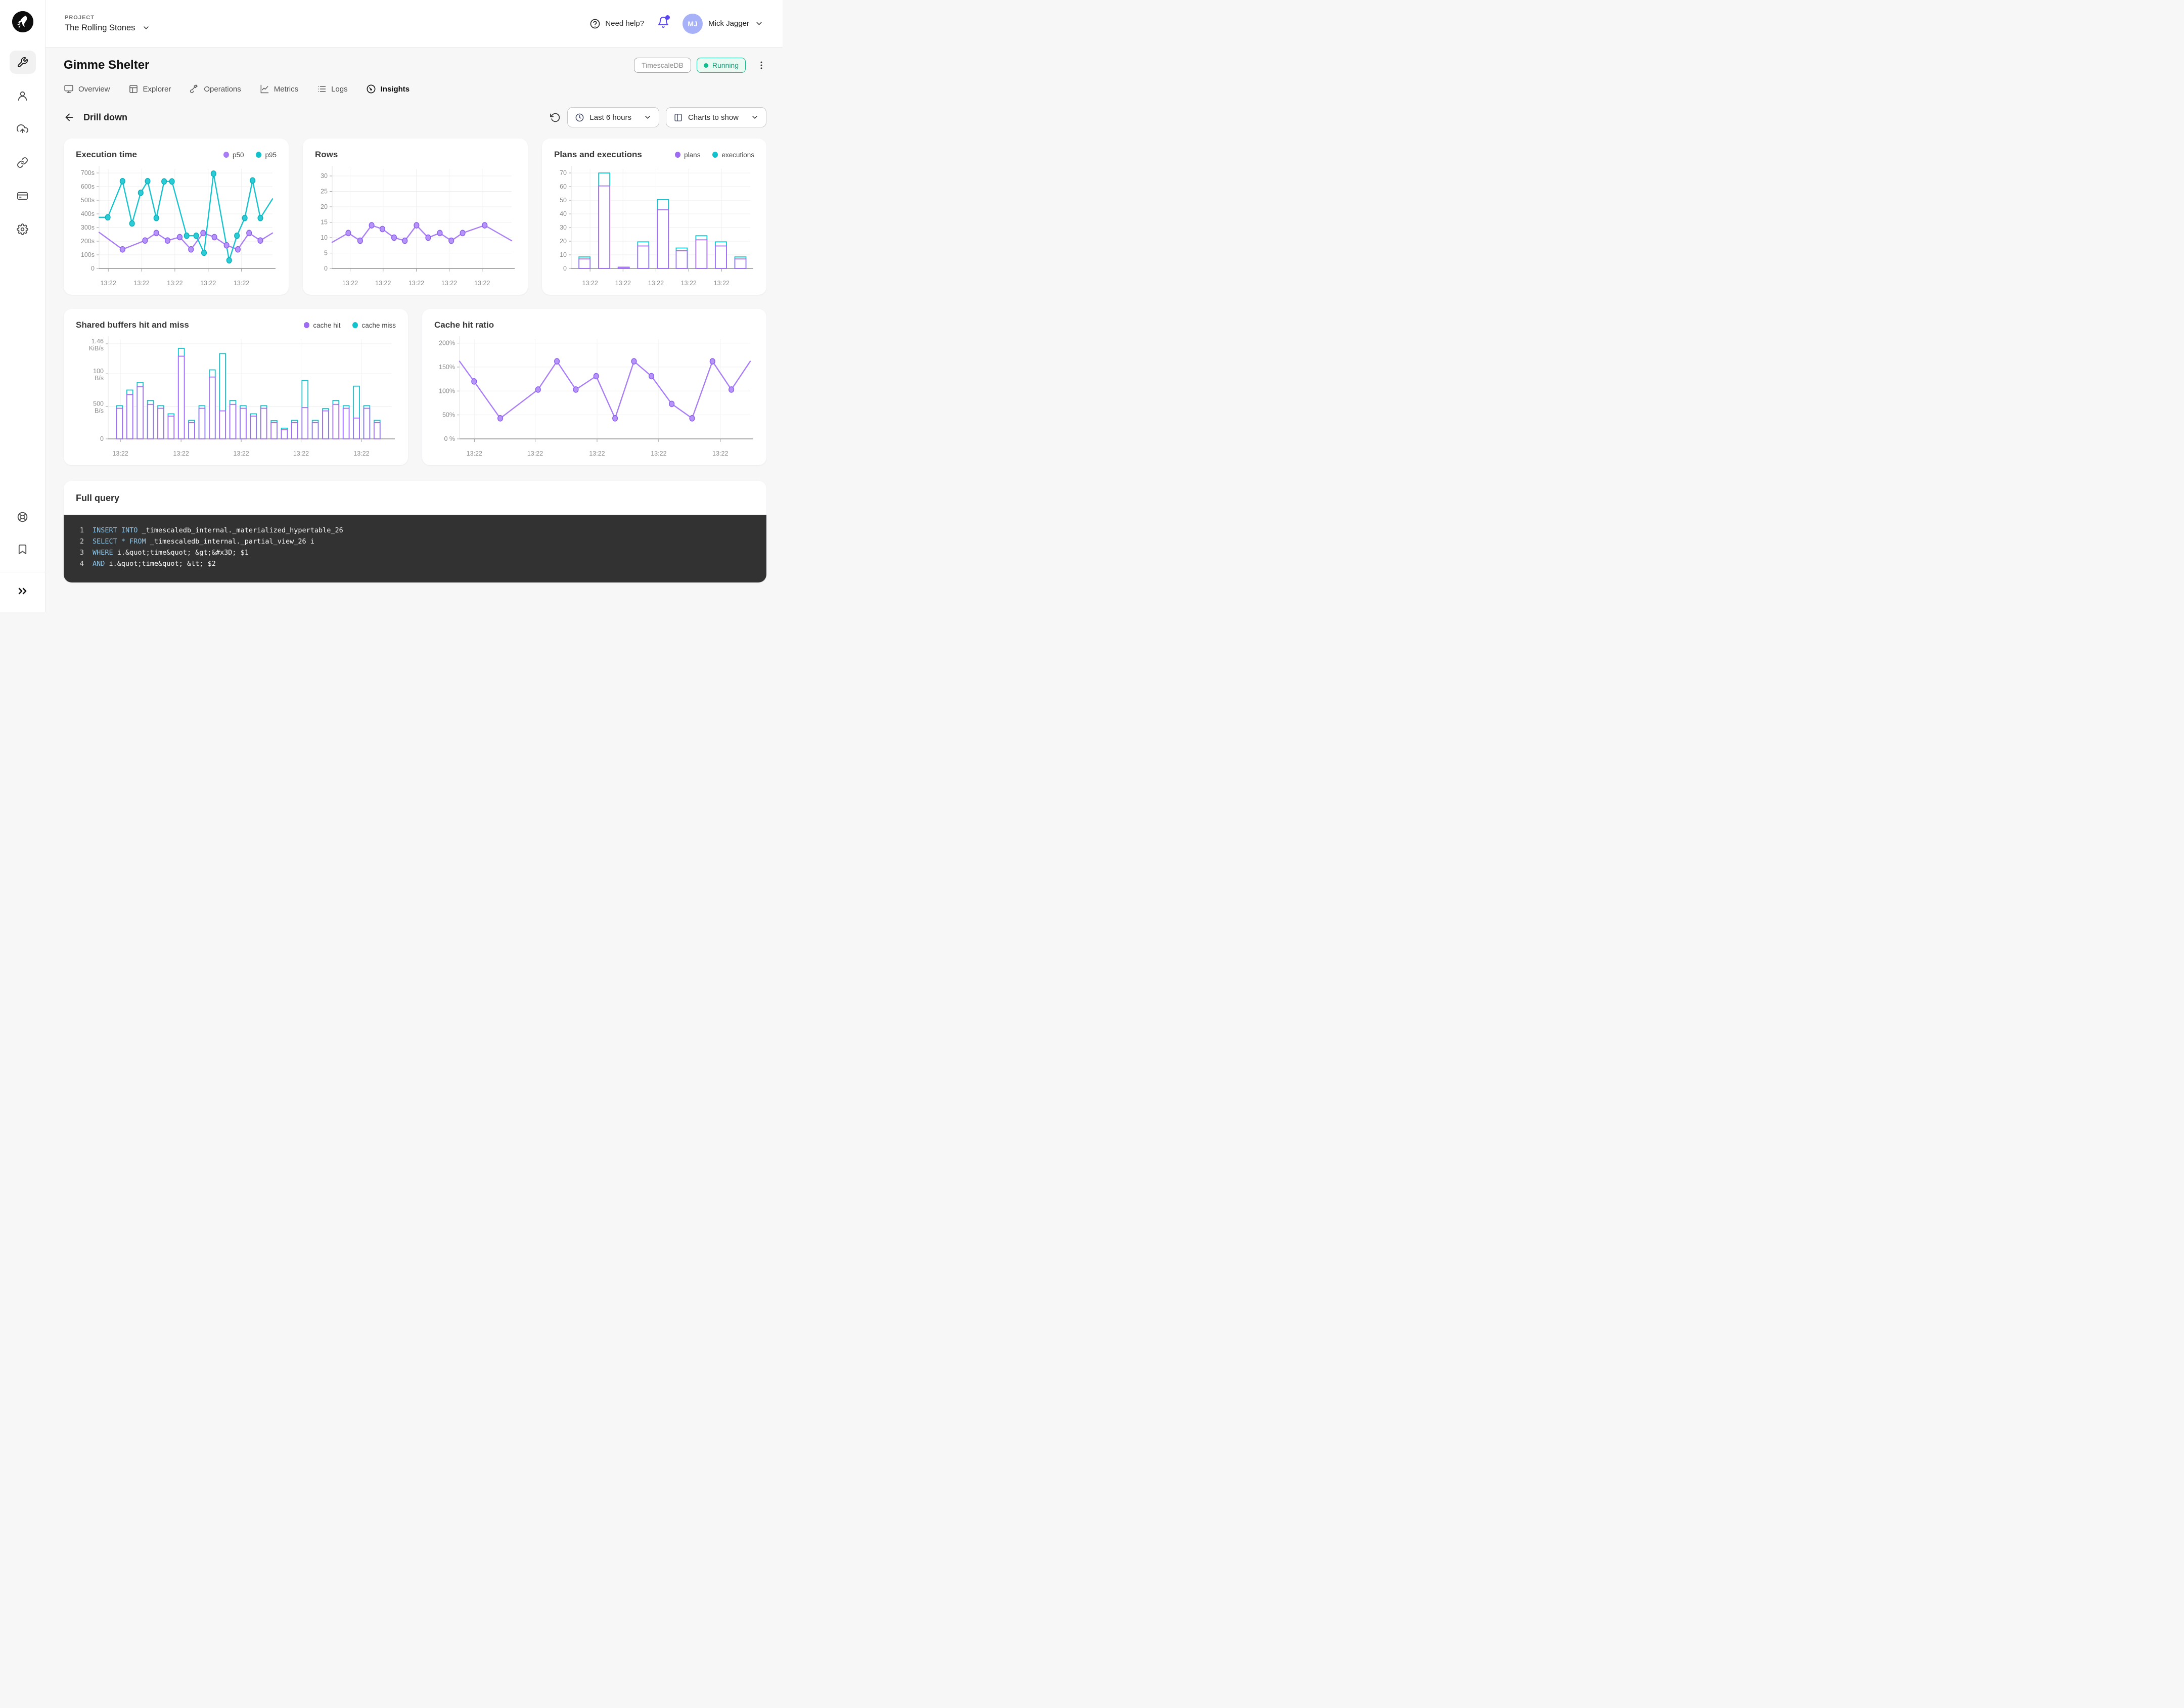 The image size is (2184, 1708). I want to click on tab-insights: Insights, so click(388, 89).